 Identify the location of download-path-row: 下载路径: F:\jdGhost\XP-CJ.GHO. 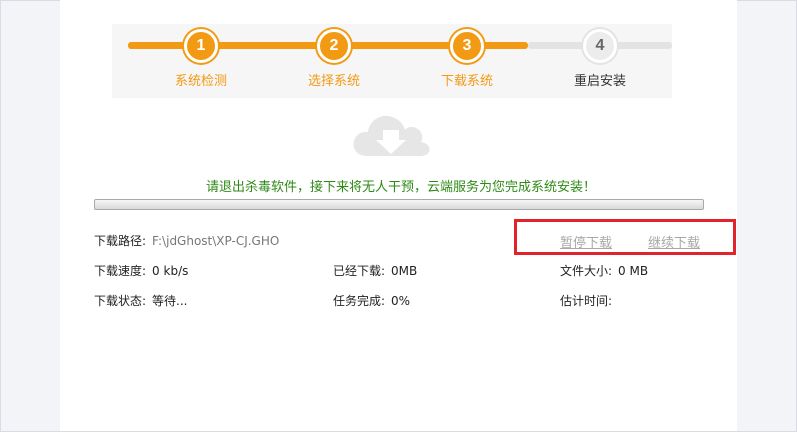
(186, 240).